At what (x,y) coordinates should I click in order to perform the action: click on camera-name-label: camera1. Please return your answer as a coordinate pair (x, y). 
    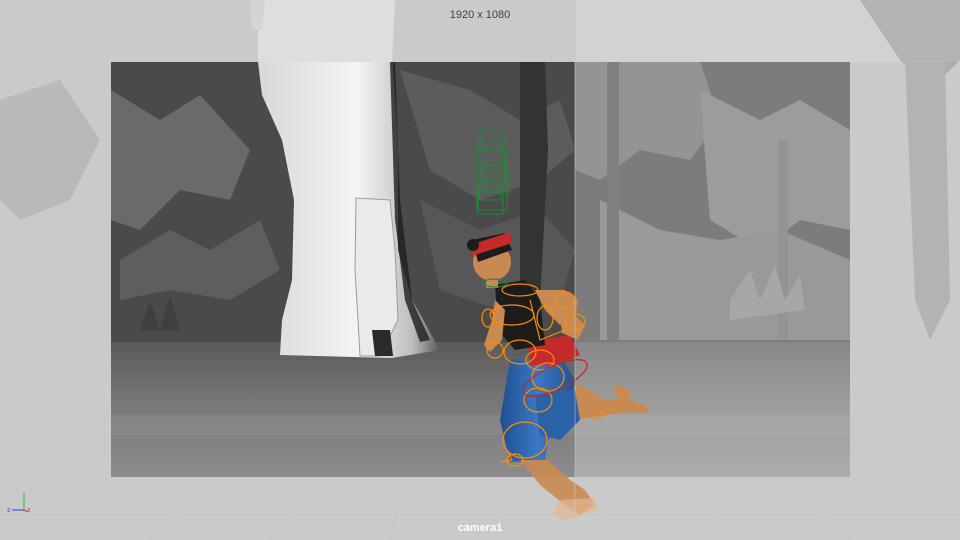
    Looking at the image, I should click on (480, 528).